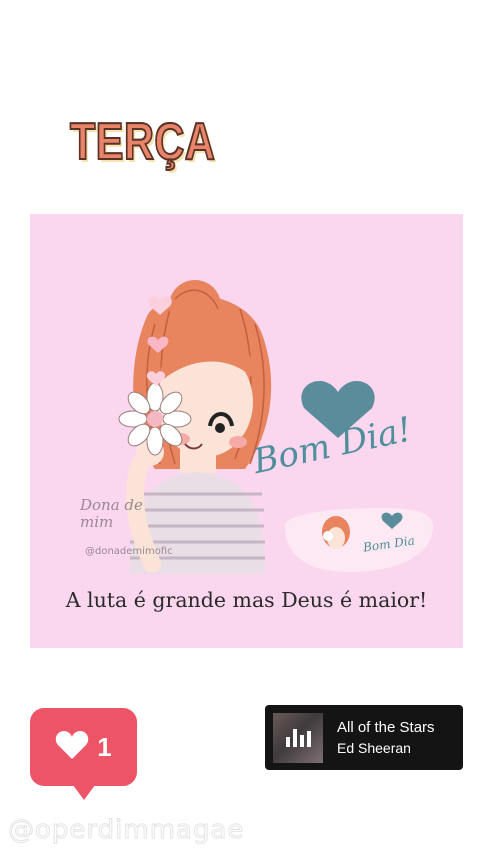 Image resolution: width=480 pixels, height=854 pixels. What do you see at coordinates (129, 551) in the screenshot?
I see `brand-handle: @donademimofic` at bounding box center [129, 551].